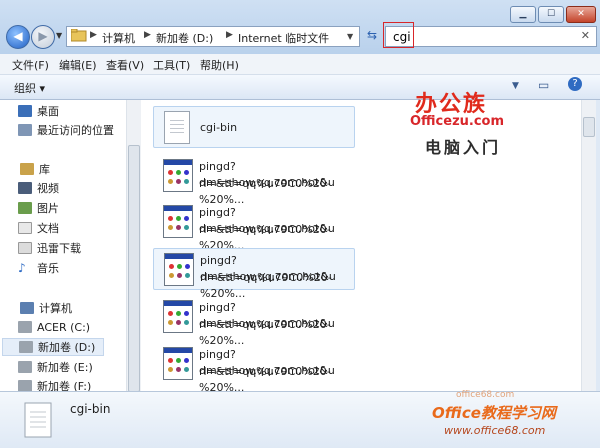 The width and height of the screenshot is (600, 448). Describe the element at coordinates (38, 268) in the screenshot. I see `nav-music: ♪ 音乐` at that location.